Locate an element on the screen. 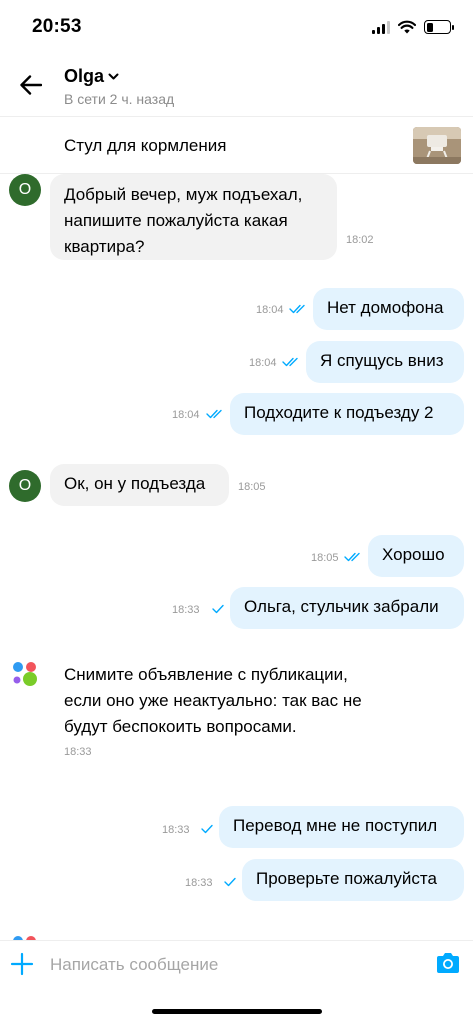 Image resolution: width=473 pixels, height=1024 pixels. listing-thumbnail is located at coordinates (437, 145).